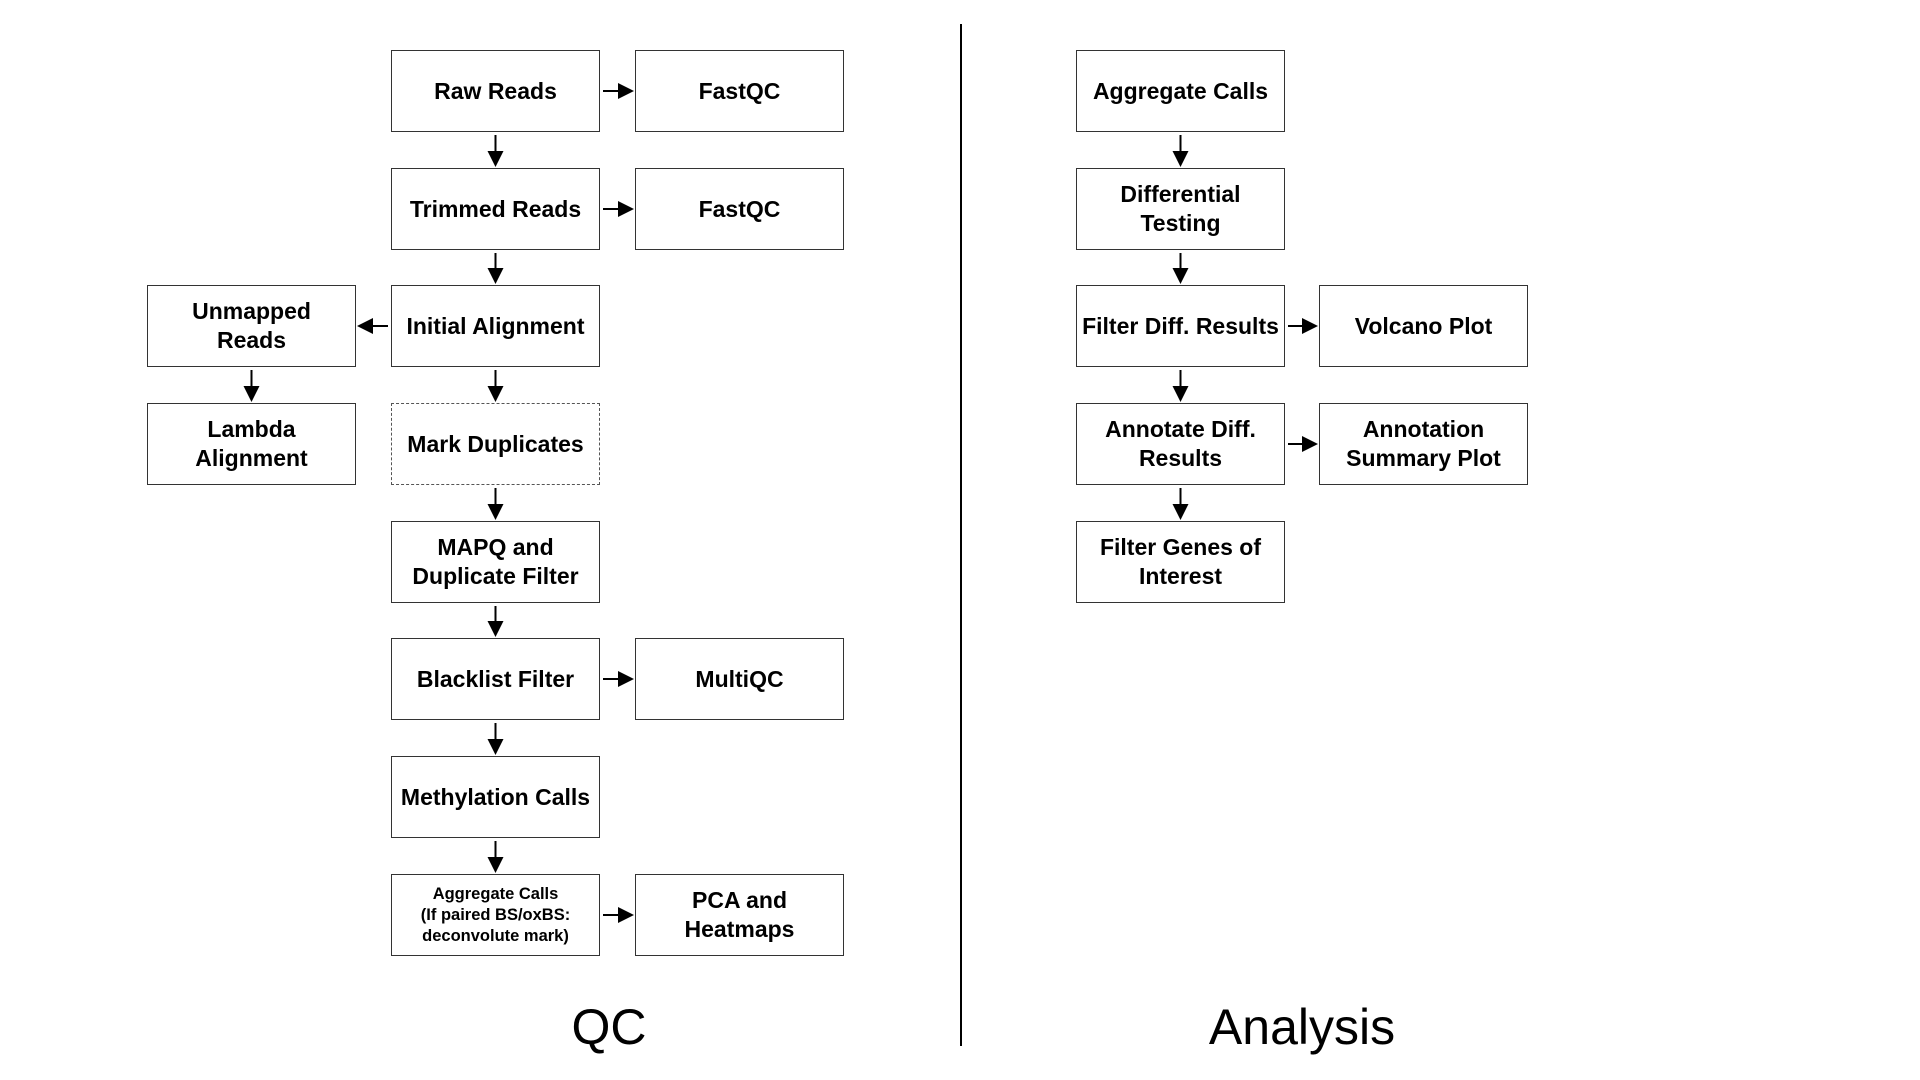  Describe the element at coordinates (251, 444) in the screenshot. I see `node-lambda-alignment: Lambda Alignment` at that location.